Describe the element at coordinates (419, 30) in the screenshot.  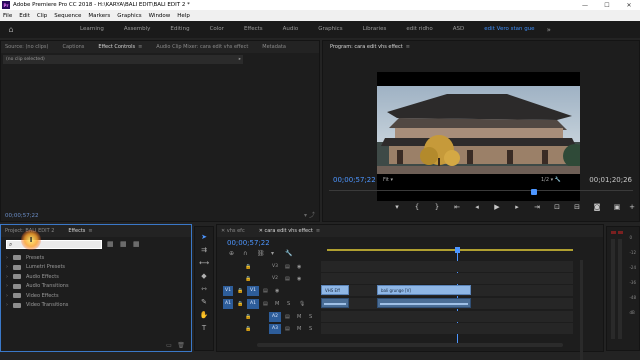
I see `workspace-tab-edit-ridho: edit ridho` at that location.